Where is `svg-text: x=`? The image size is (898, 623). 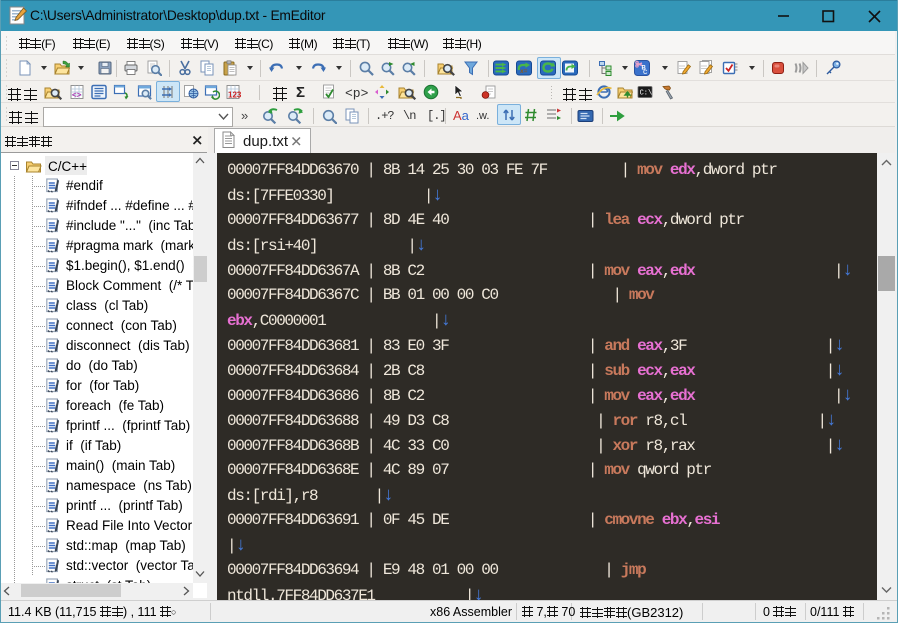
svg-text: x= is located at coordinates (524, 71).